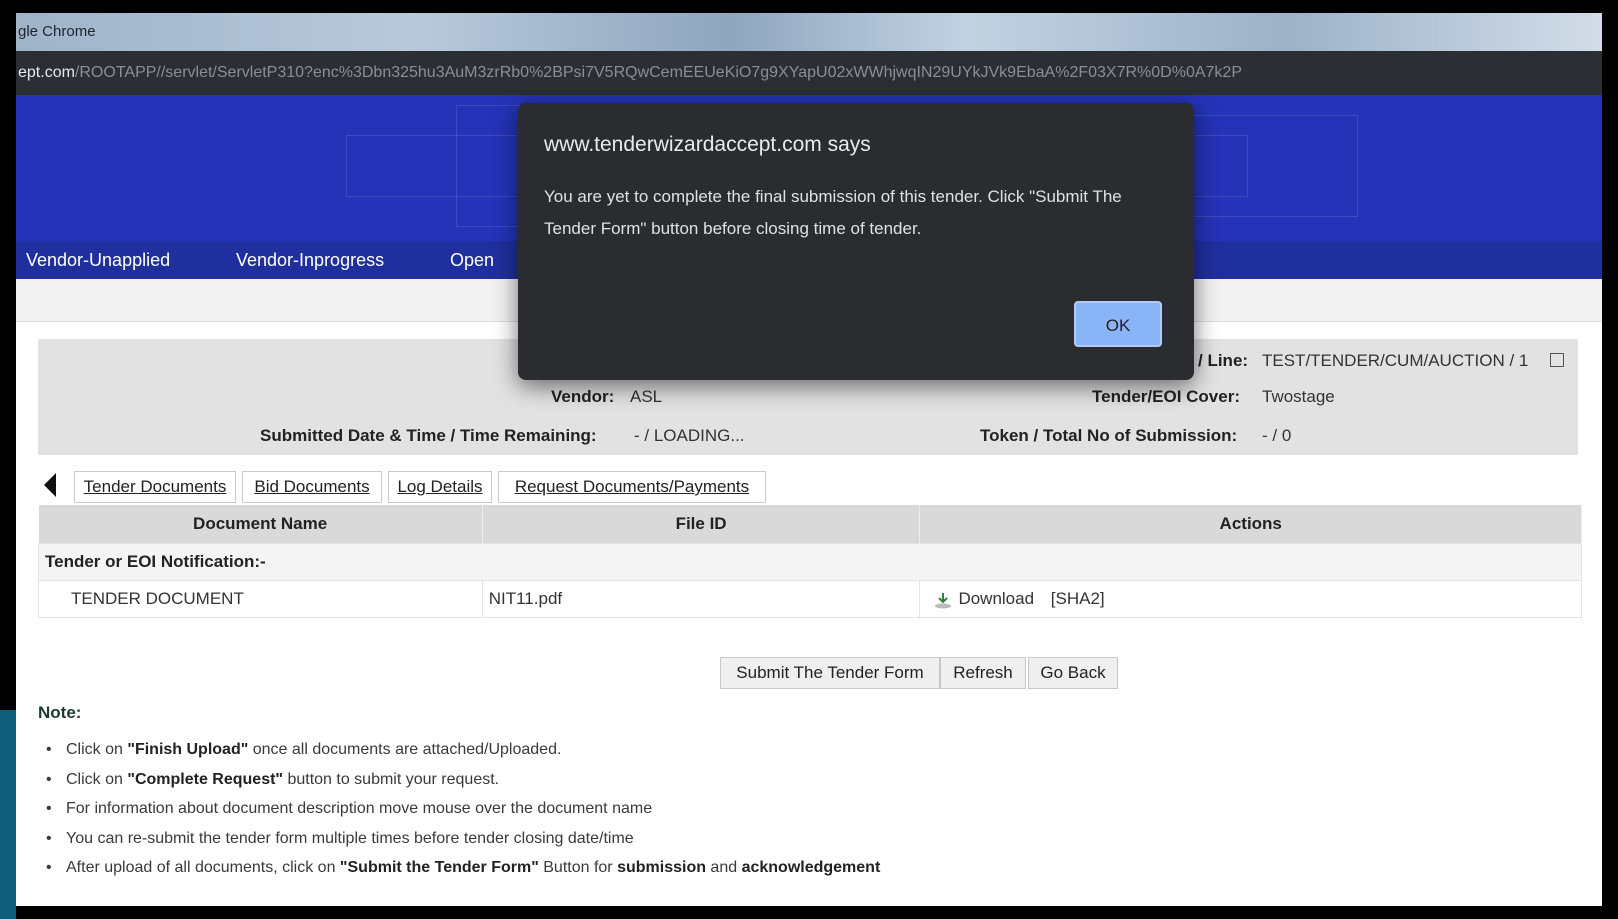 The height and width of the screenshot is (919, 1618). I want to click on column-header-actions: Actions, so click(1250, 524).